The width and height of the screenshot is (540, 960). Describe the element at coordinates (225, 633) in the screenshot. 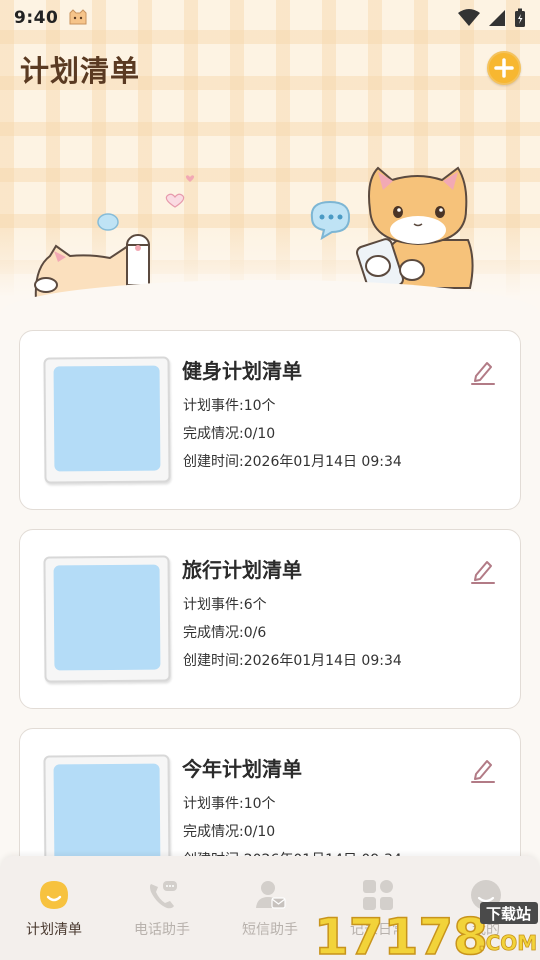

I see `plan-progress: 完成情况:0/6` at that location.